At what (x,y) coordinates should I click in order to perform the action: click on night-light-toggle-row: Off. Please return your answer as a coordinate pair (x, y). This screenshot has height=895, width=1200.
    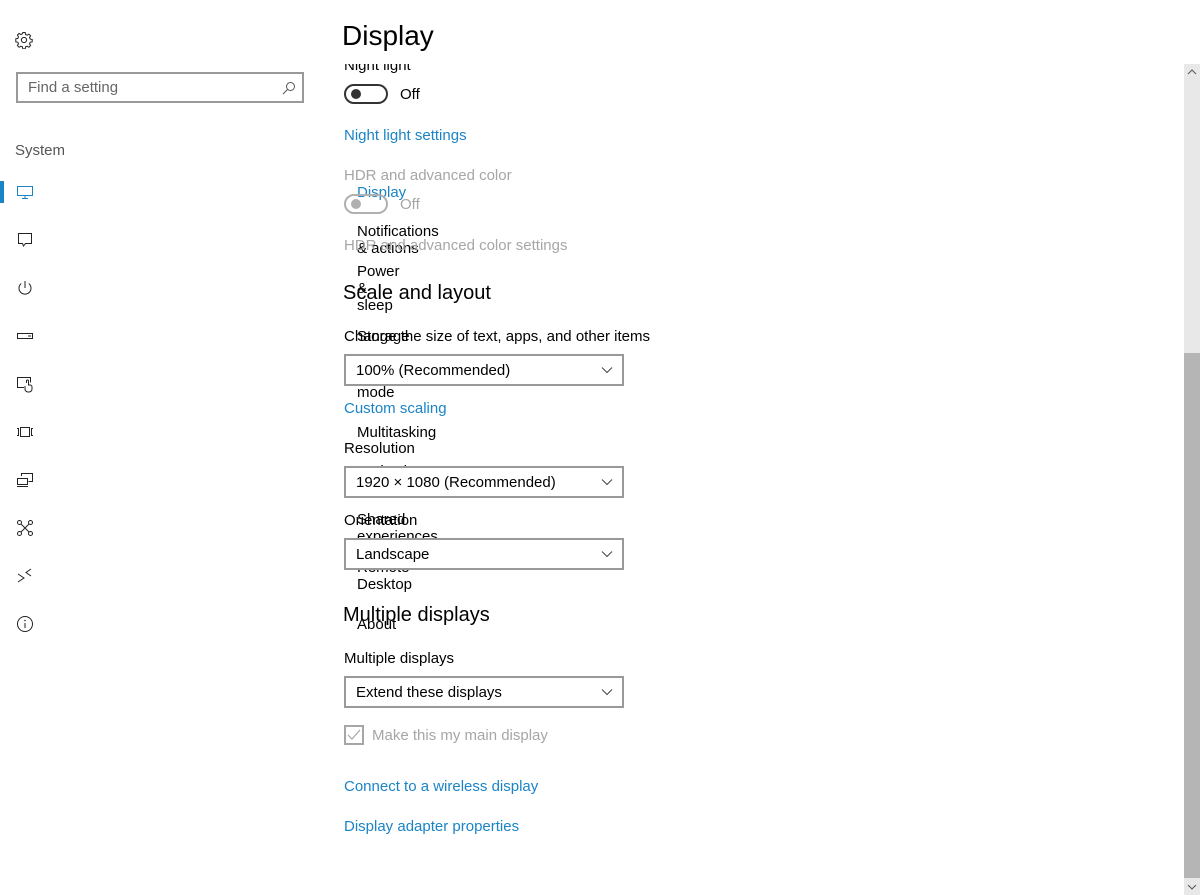
    Looking at the image, I should click on (382, 94).